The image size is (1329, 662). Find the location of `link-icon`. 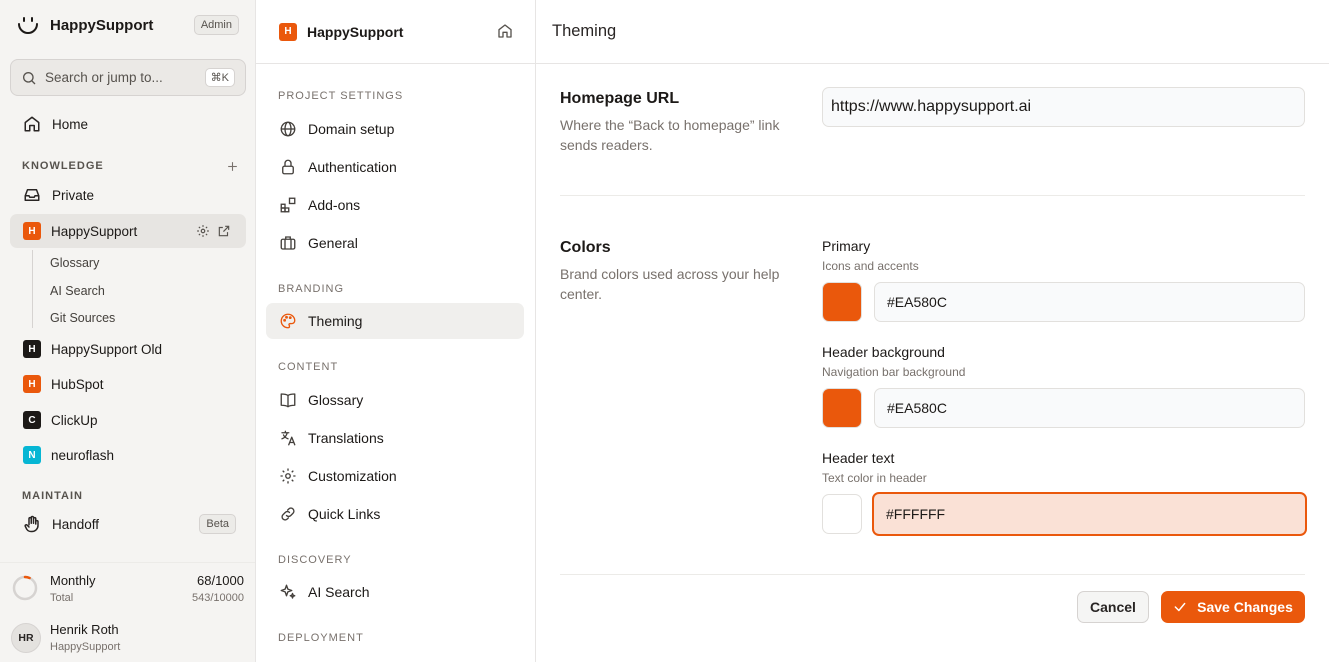

link-icon is located at coordinates (288, 514).